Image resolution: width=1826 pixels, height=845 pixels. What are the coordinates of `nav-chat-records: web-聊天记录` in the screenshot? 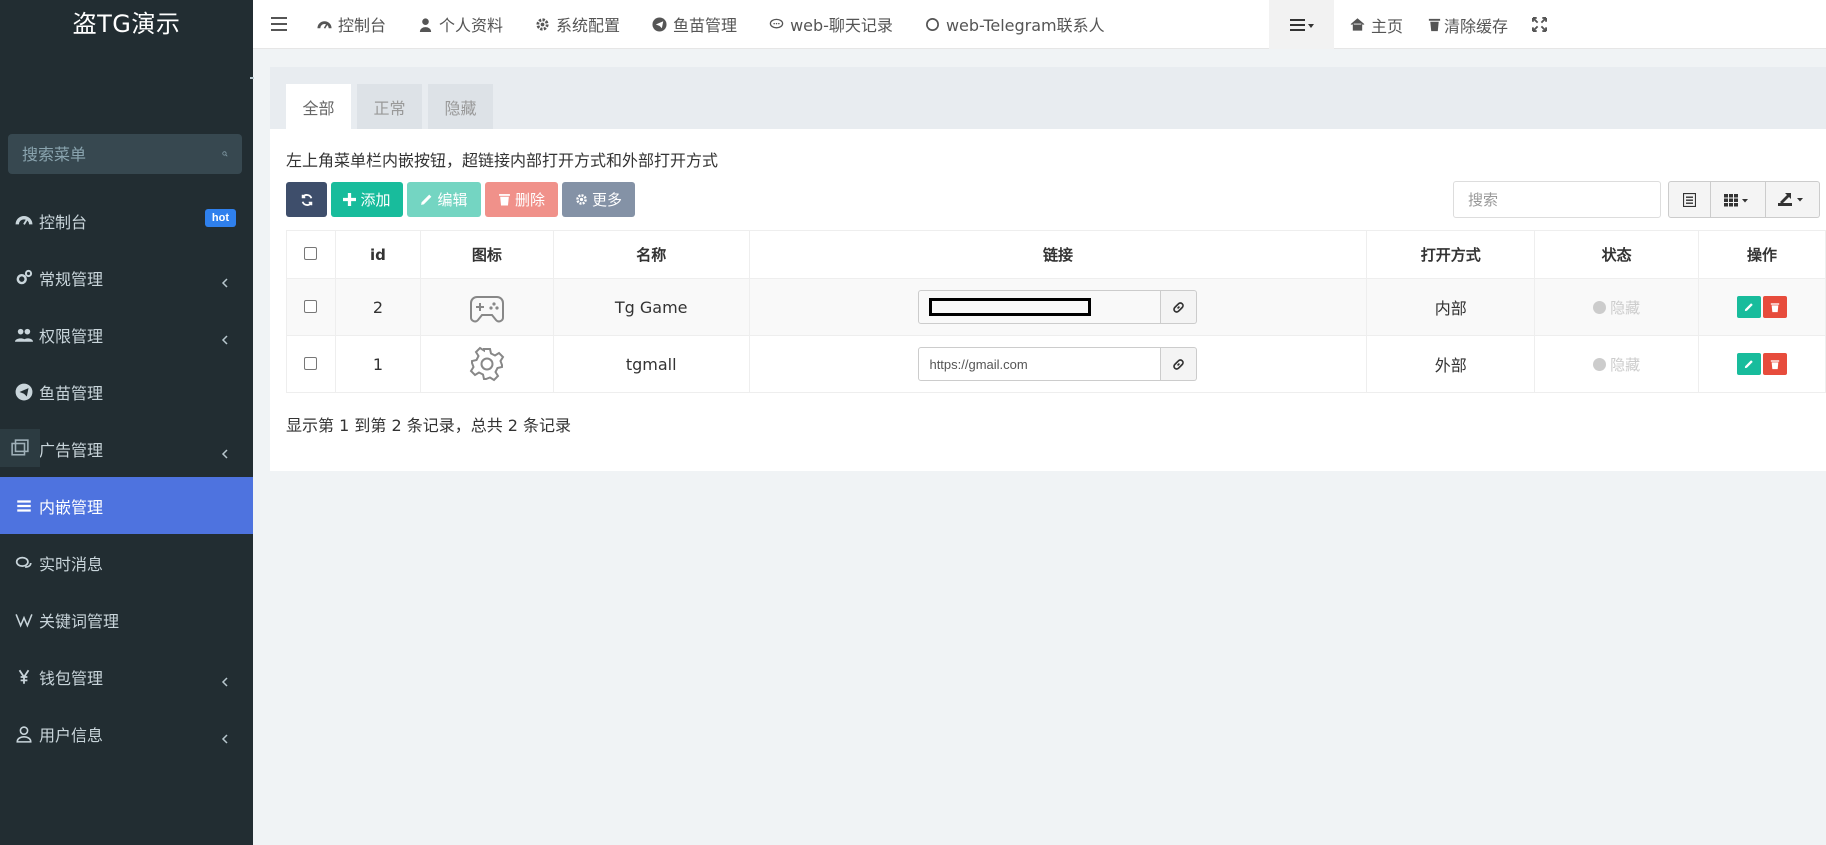 It's located at (831, 24).